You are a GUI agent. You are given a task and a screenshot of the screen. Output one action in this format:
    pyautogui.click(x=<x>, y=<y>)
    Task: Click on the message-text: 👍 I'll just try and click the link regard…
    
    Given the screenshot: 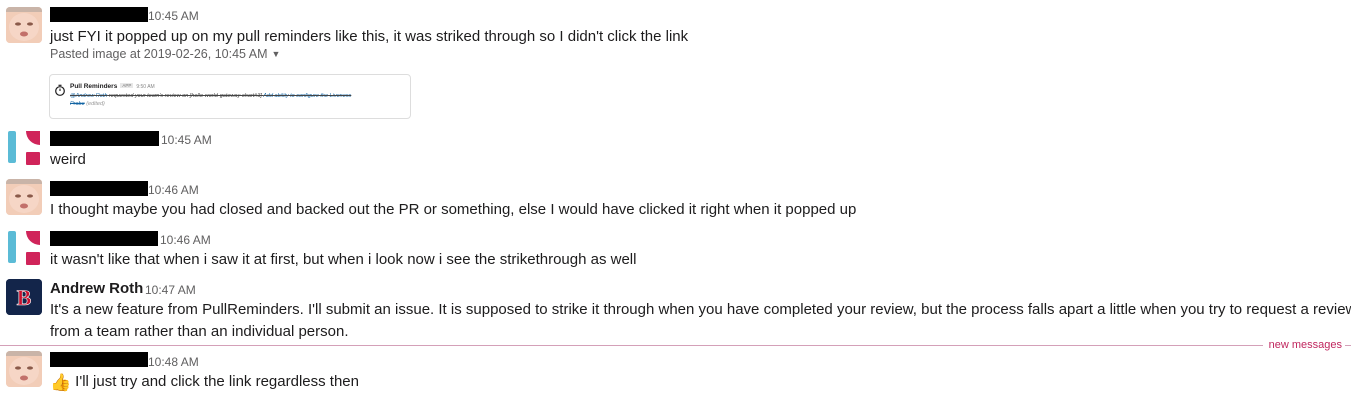 What is the action you would take?
    pyautogui.click(x=204, y=382)
    